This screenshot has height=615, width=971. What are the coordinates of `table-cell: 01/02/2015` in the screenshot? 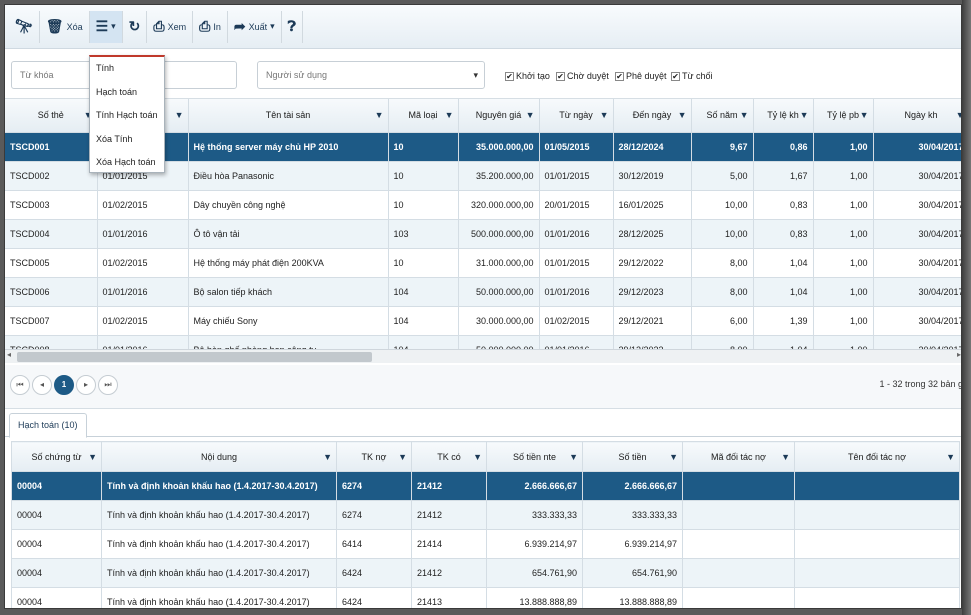 It's located at (143, 321).